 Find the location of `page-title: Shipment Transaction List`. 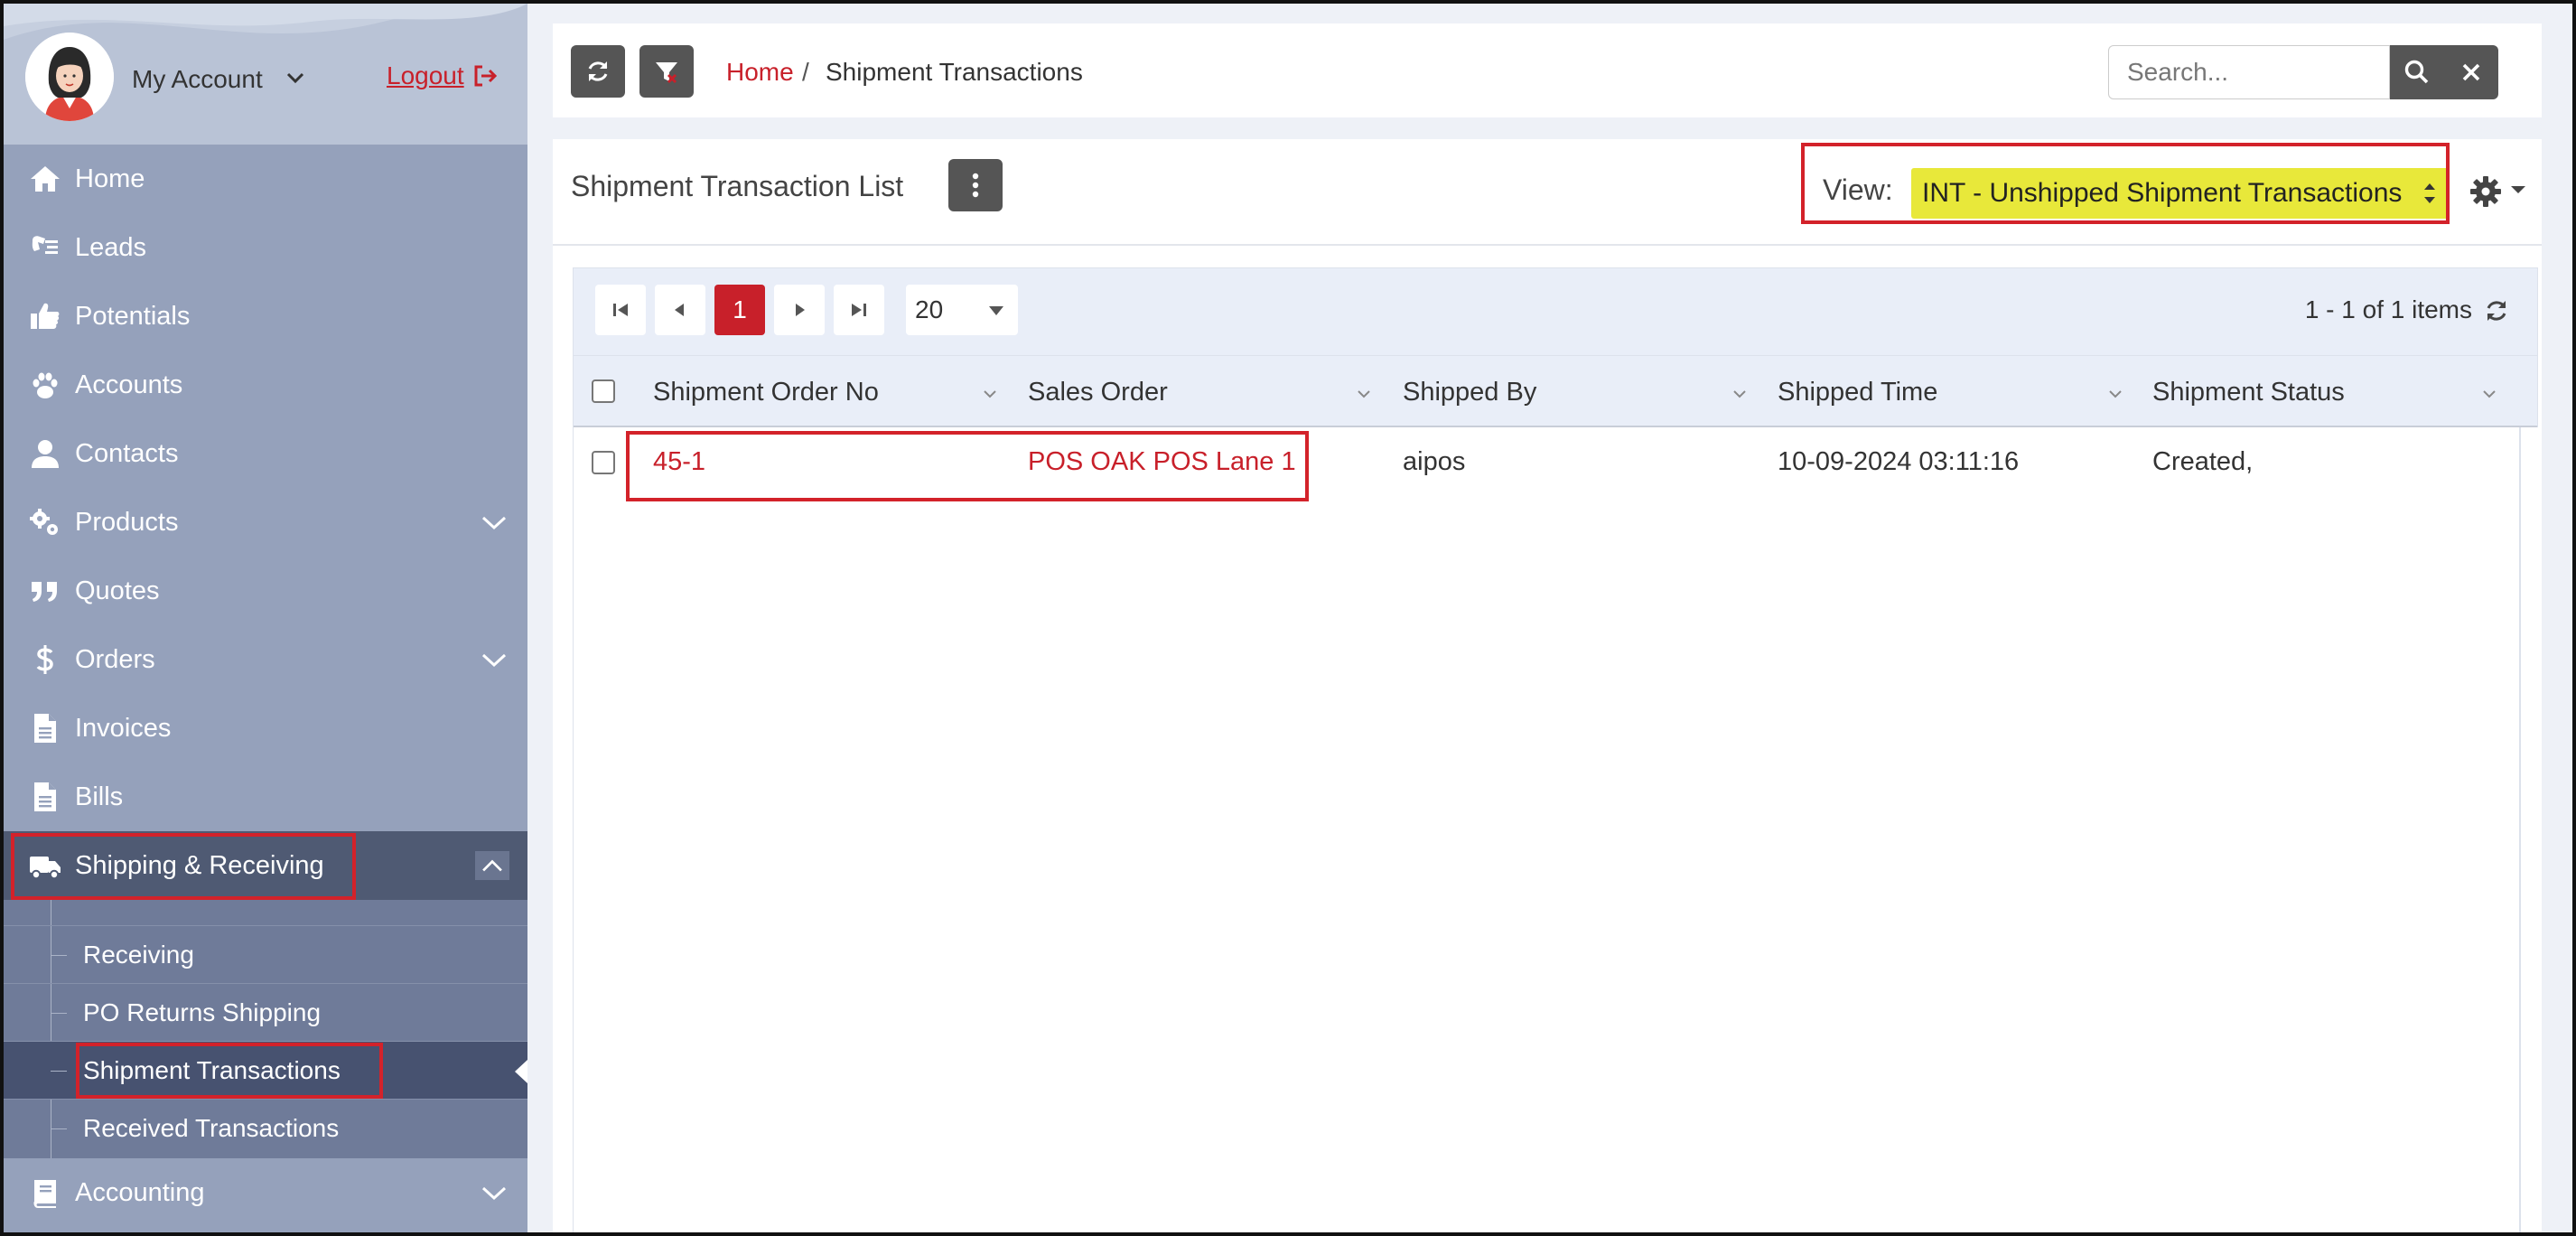

page-title: Shipment Transaction List is located at coordinates (737, 186).